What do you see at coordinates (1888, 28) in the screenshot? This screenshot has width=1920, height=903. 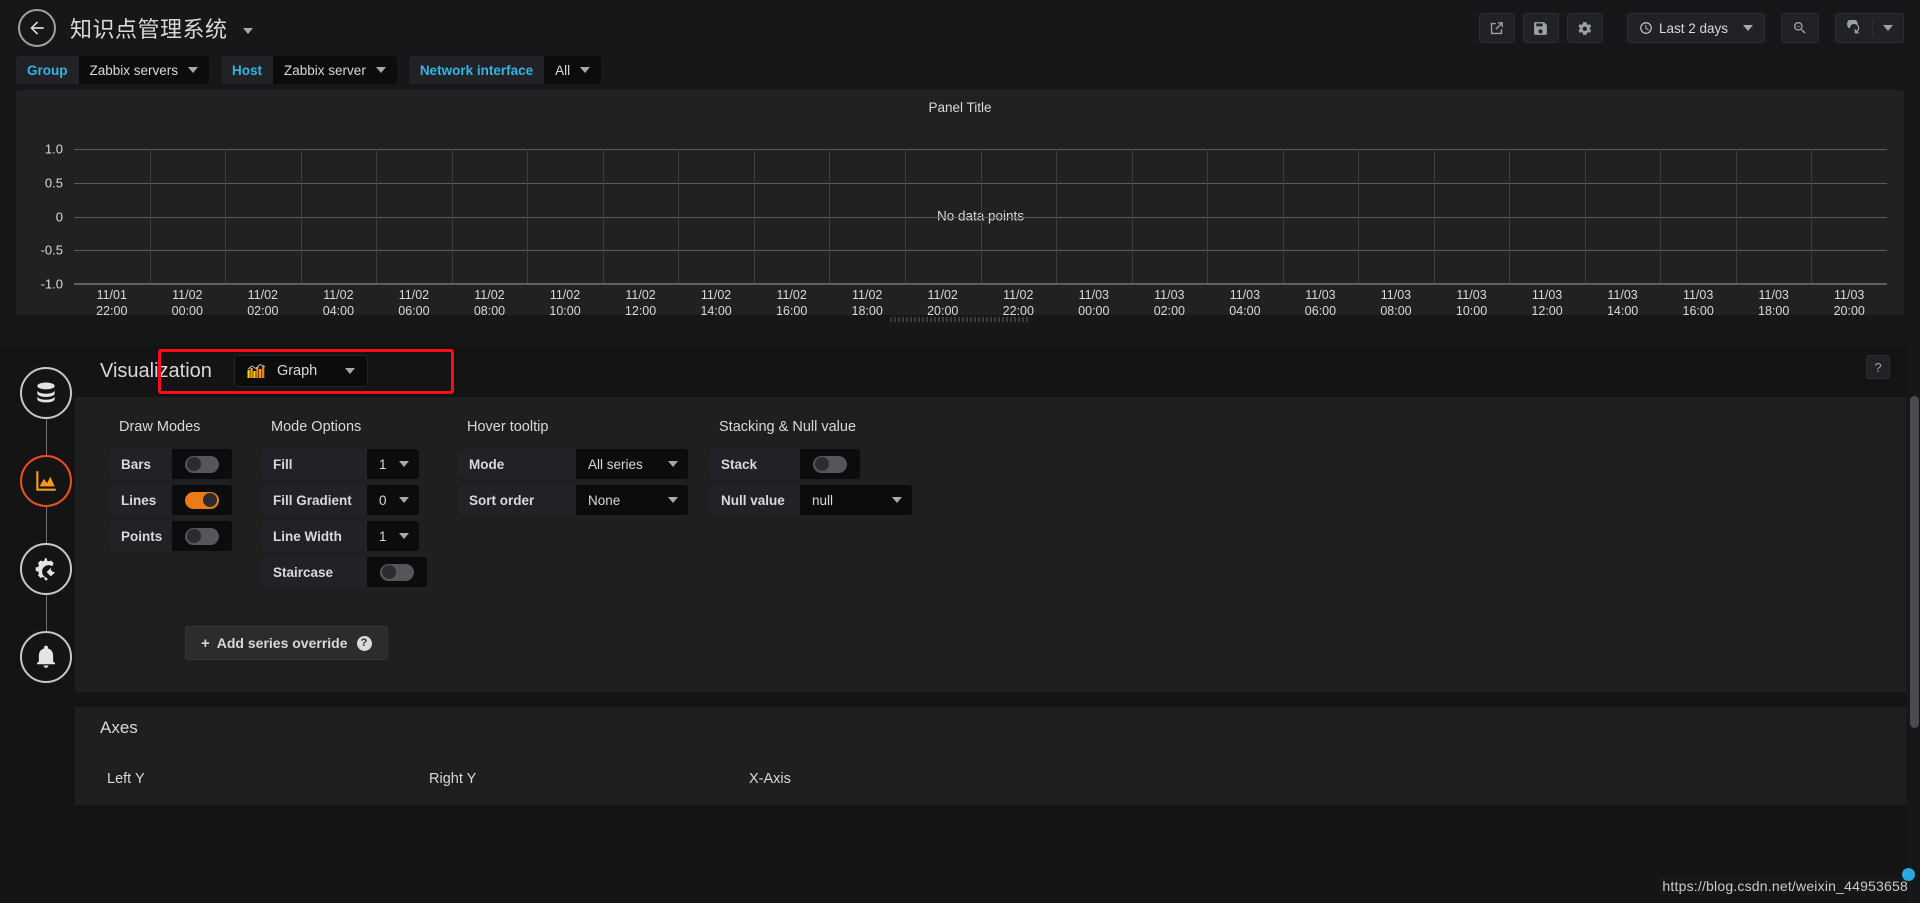 I see `refresh-interval-dropdown` at bounding box center [1888, 28].